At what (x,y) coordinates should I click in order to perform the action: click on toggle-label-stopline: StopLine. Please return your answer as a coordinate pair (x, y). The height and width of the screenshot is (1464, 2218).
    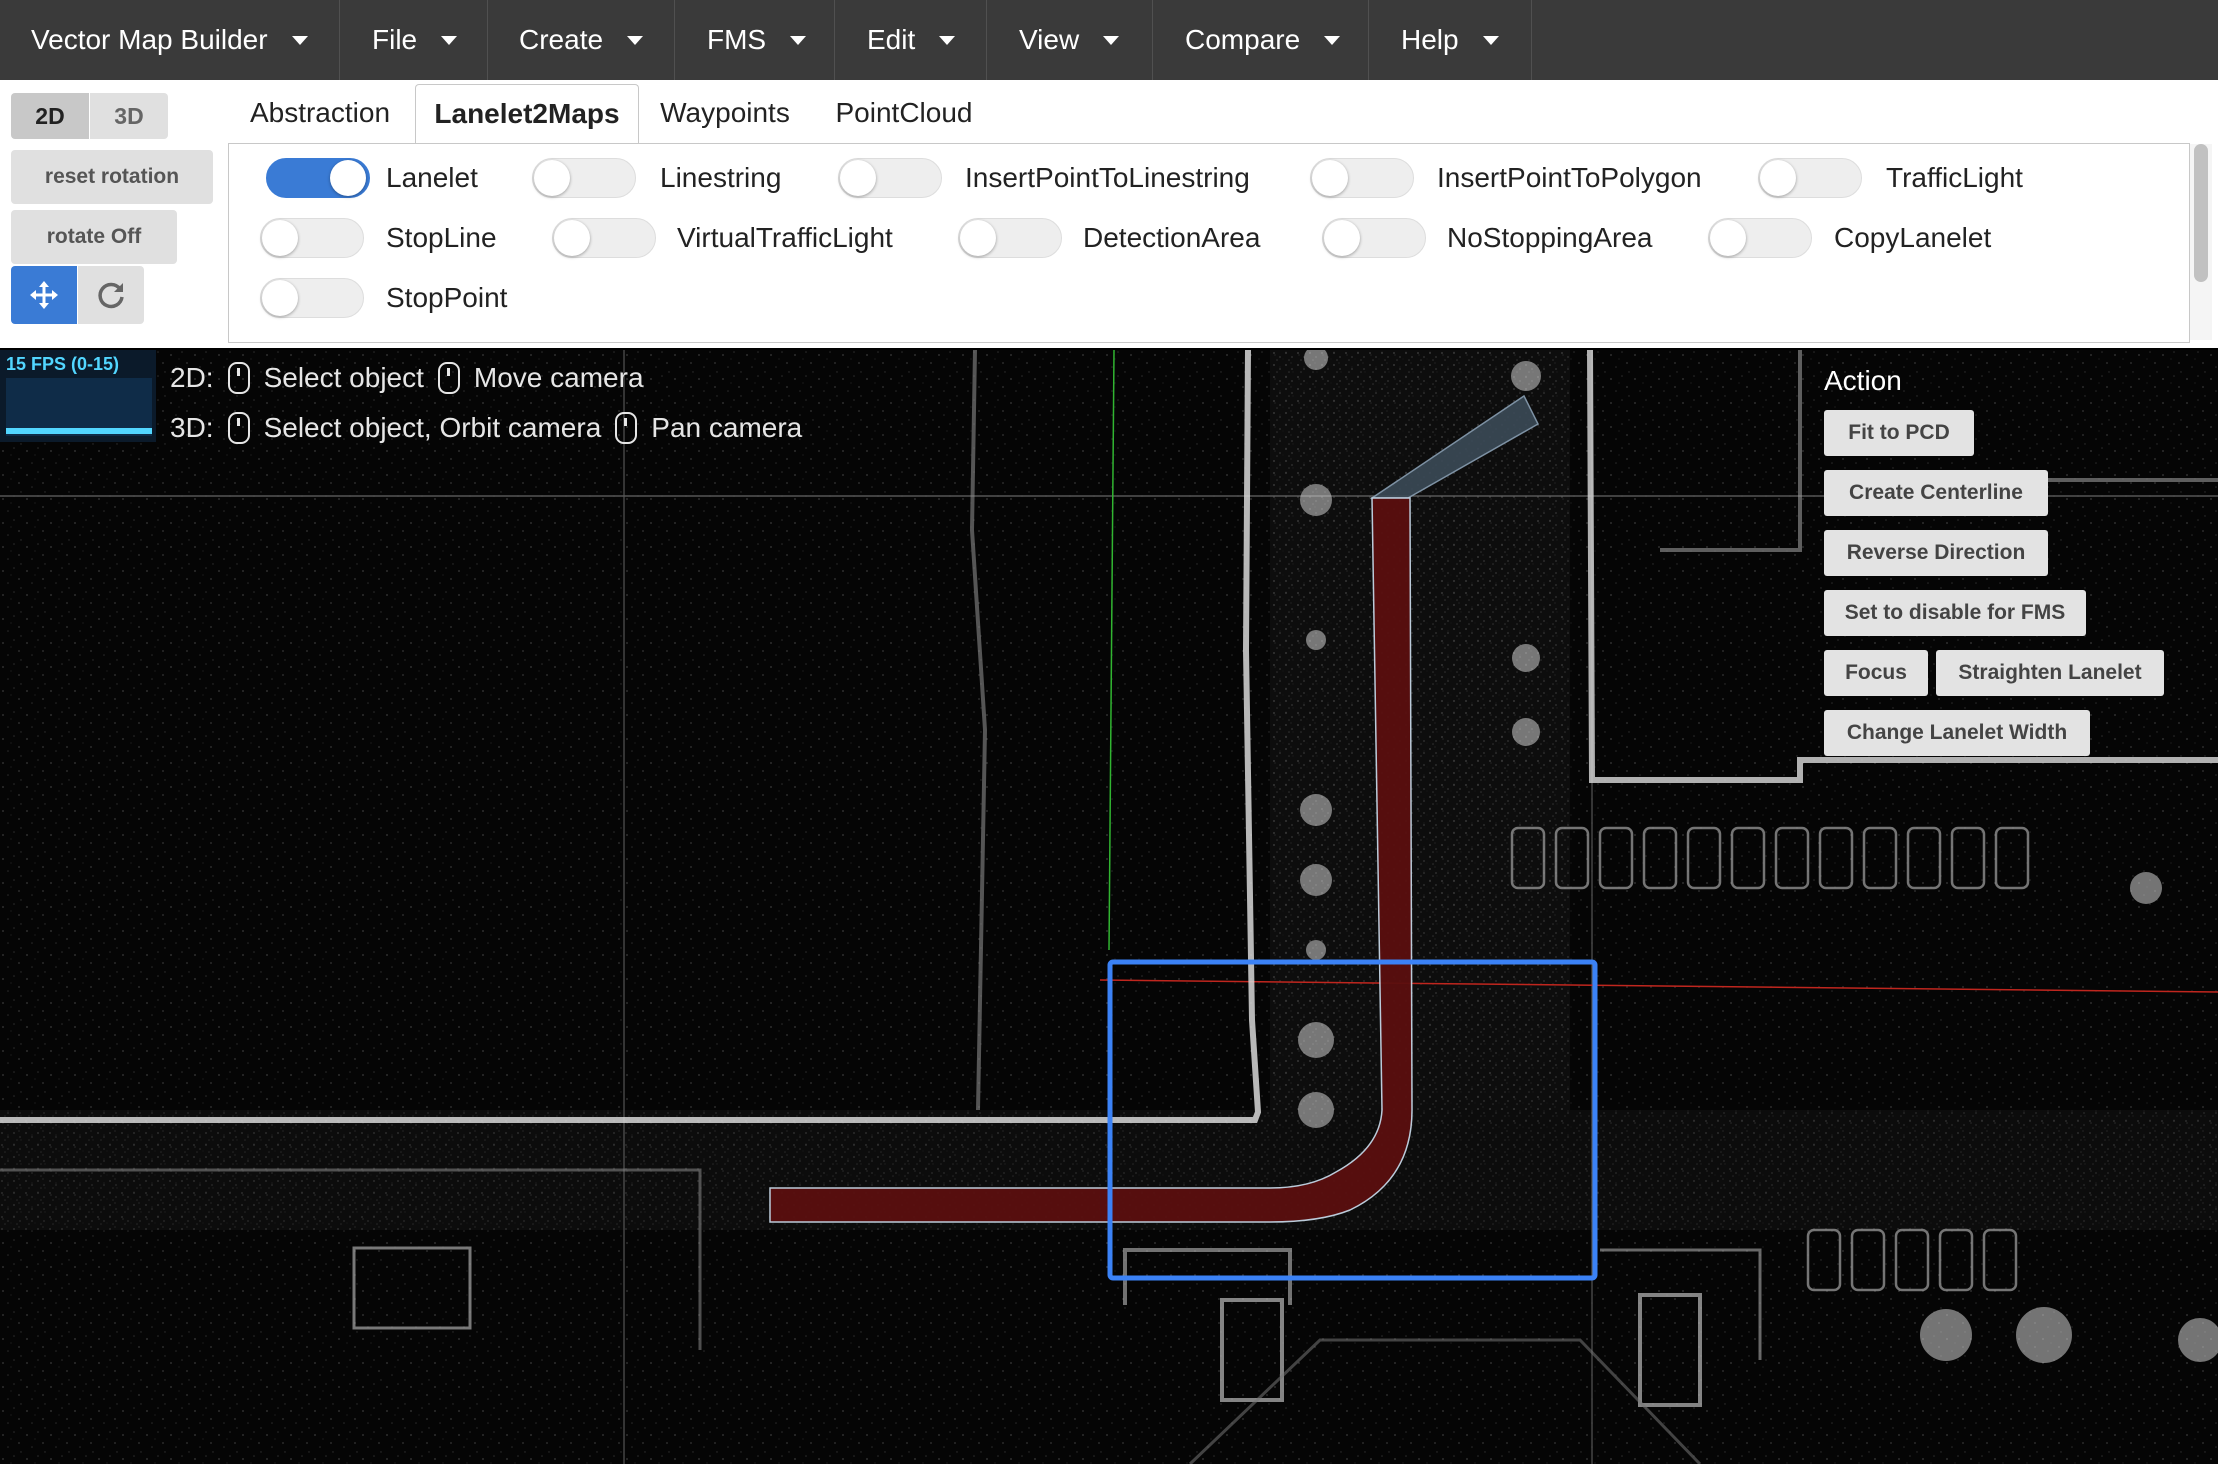
    Looking at the image, I should click on (441, 237).